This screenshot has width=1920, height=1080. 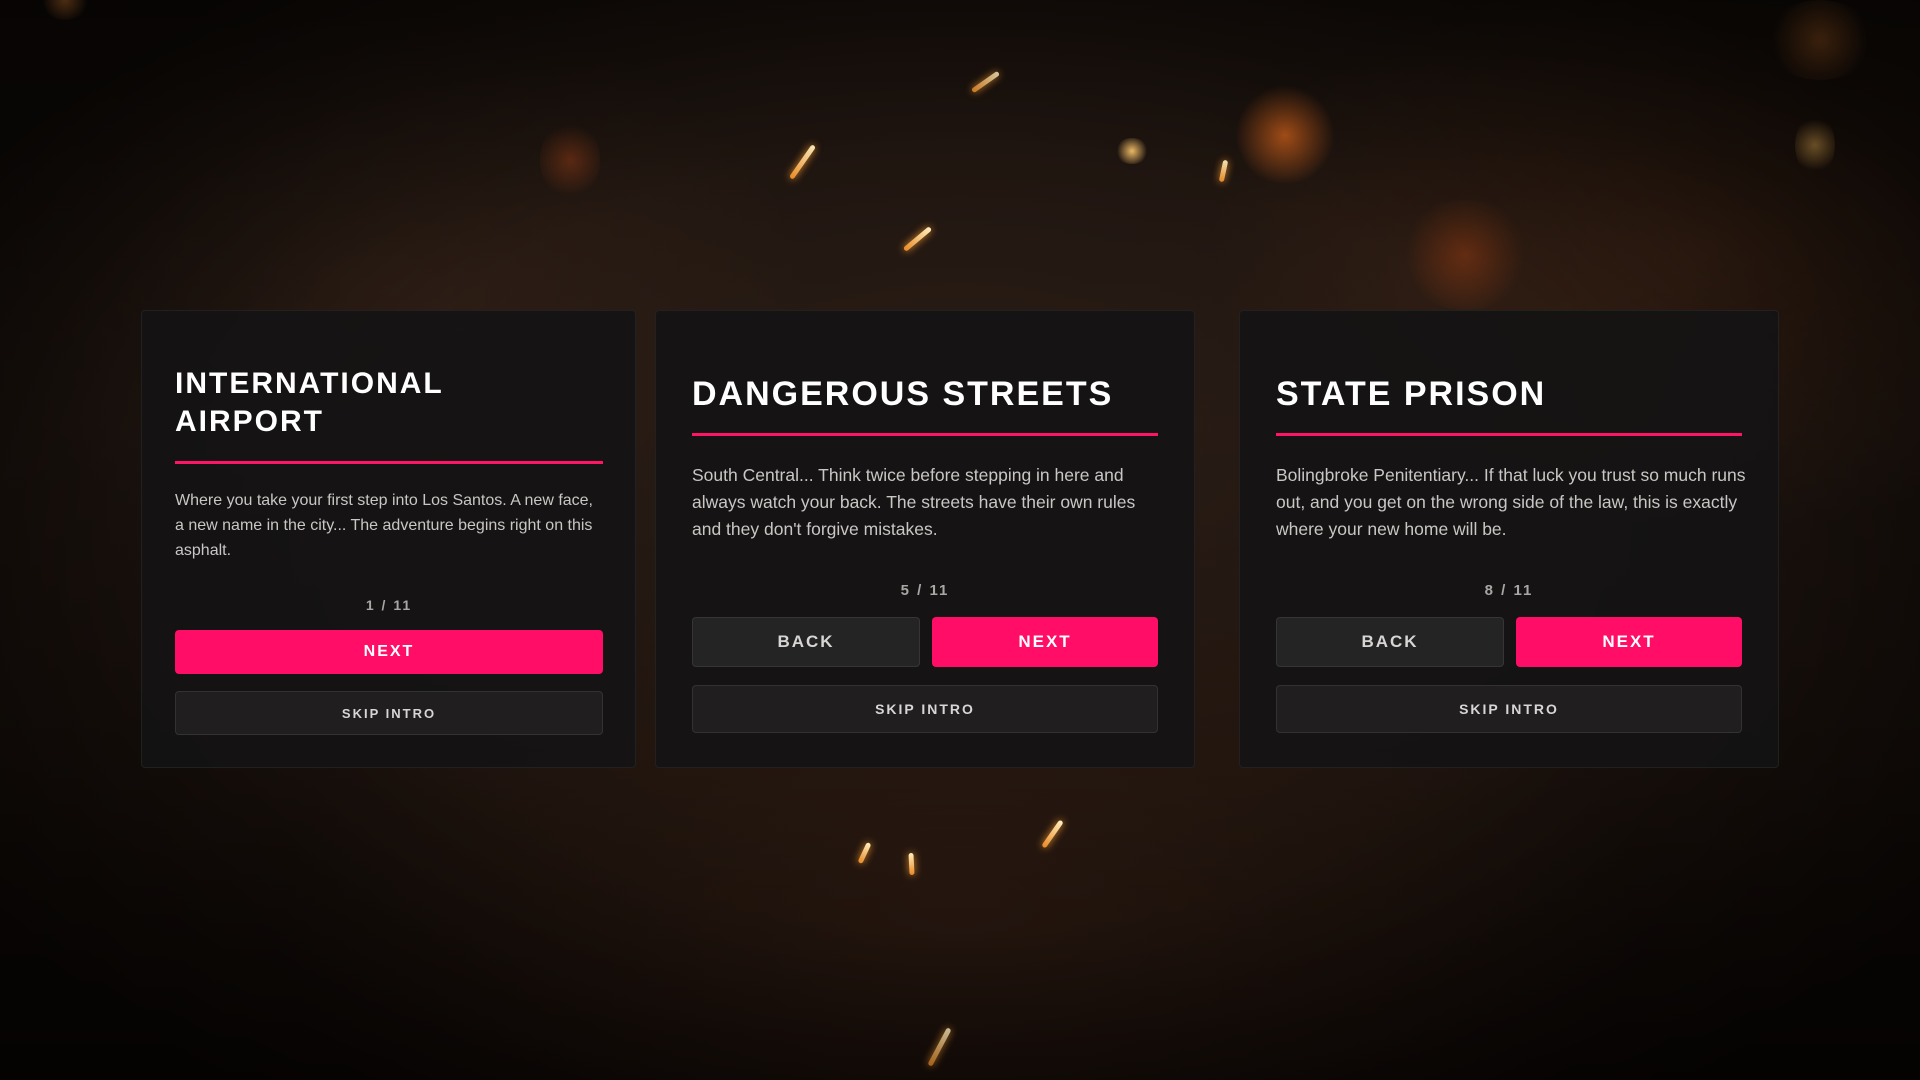 I want to click on card-title: STATE PRISON, so click(x=1411, y=394).